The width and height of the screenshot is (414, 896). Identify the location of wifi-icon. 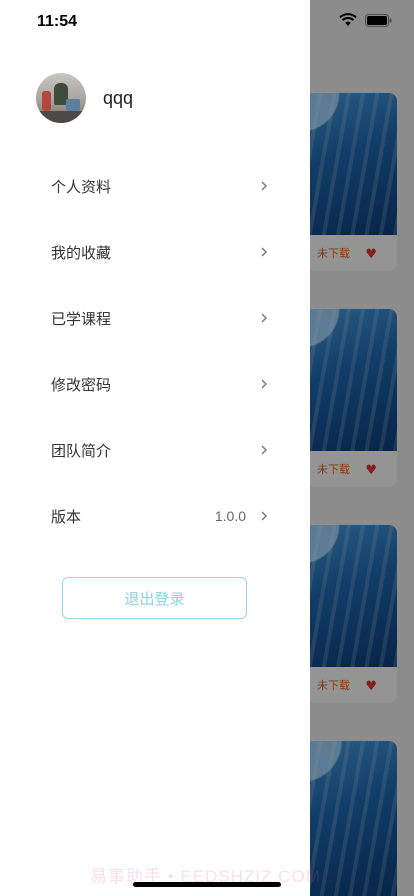
(348, 19).